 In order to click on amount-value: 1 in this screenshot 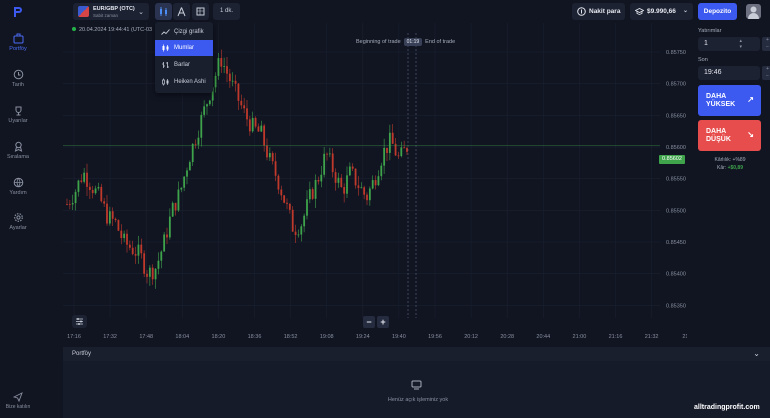, I will do `click(706, 43)`.